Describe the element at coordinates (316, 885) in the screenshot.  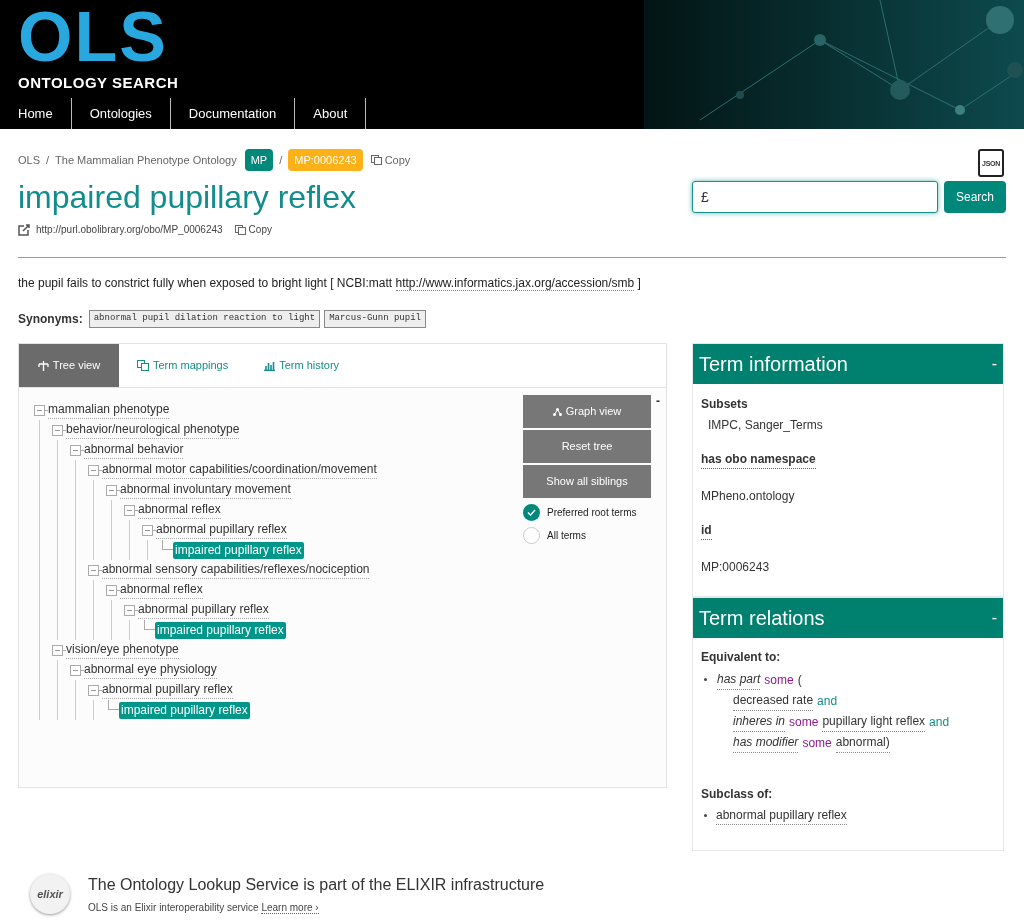
I see `footer-headline: The Ontology Lookup Service is part of the ELIXIR infrastructure` at that location.